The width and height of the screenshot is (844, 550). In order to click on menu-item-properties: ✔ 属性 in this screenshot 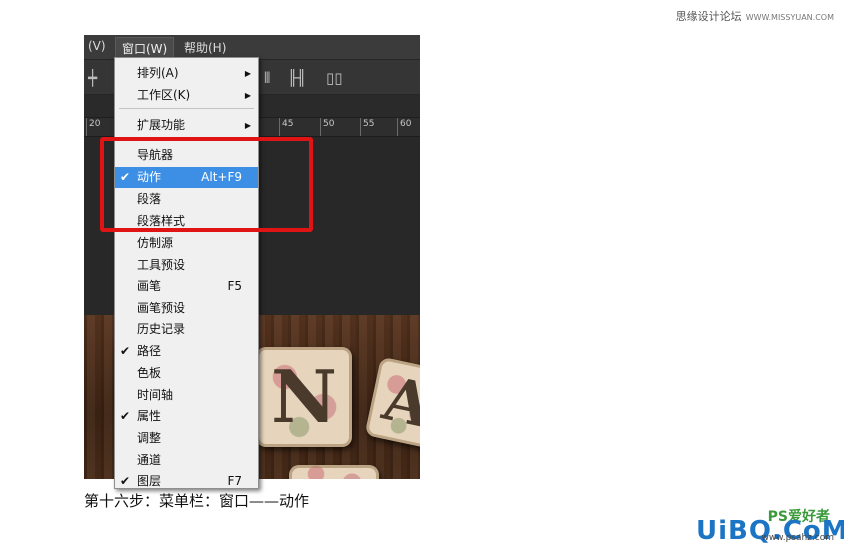, I will do `click(186, 416)`.